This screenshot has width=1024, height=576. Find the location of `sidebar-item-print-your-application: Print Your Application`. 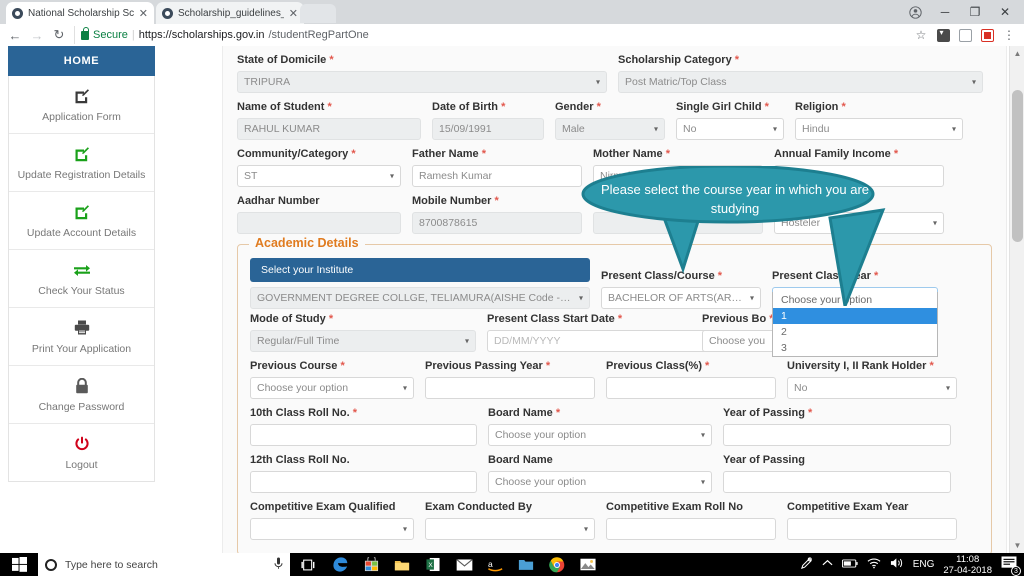

sidebar-item-print-your-application: Print Your Application is located at coordinates (81, 337).